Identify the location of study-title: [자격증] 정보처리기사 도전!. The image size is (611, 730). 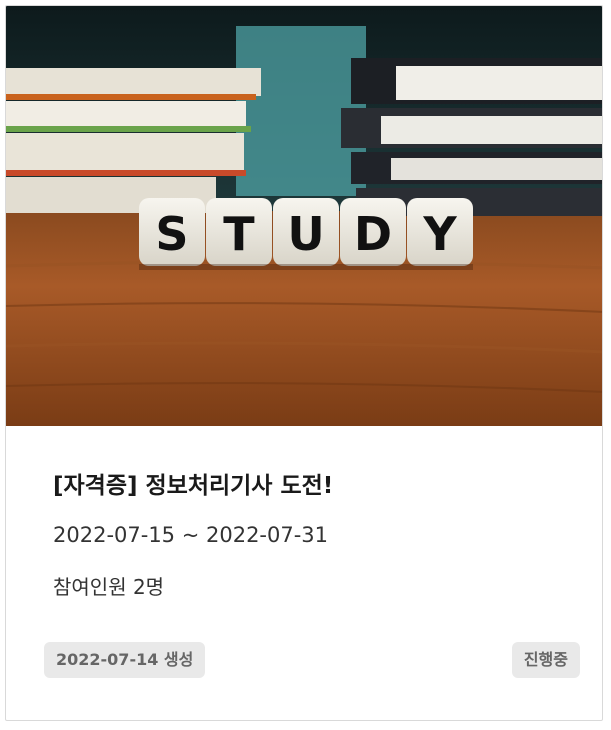
(193, 483).